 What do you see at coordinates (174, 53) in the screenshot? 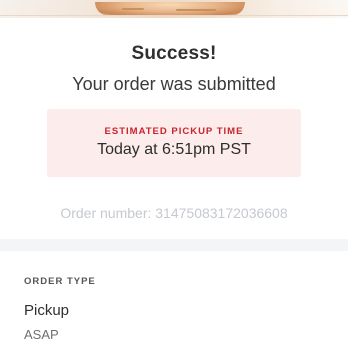
I see `success-title: Success!` at bounding box center [174, 53].